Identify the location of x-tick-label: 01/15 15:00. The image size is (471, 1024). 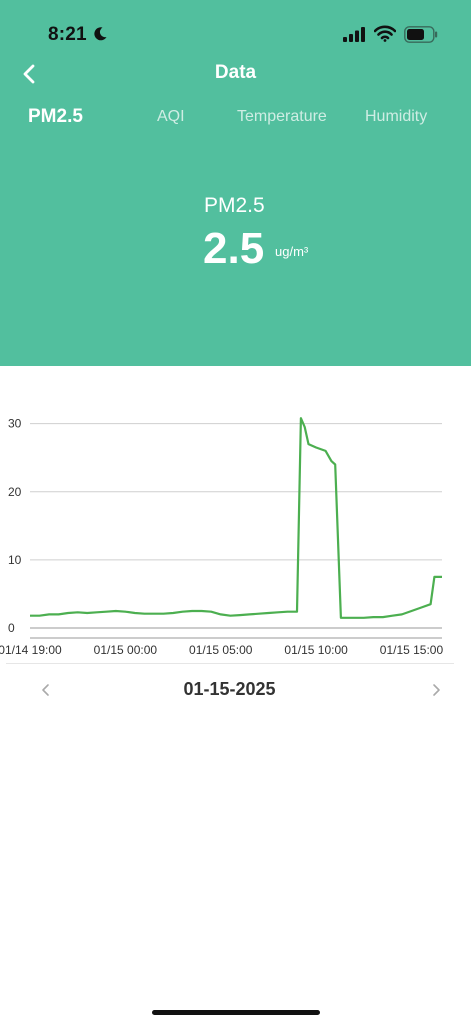
(412, 650).